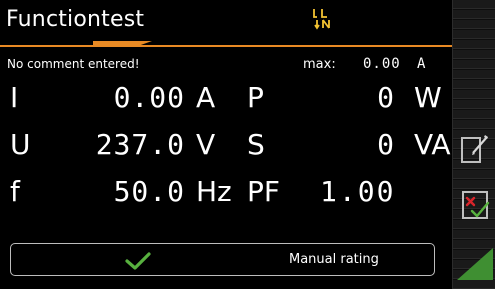  Describe the element at coordinates (138, 261) in the screenshot. I see `check-icon` at that location.